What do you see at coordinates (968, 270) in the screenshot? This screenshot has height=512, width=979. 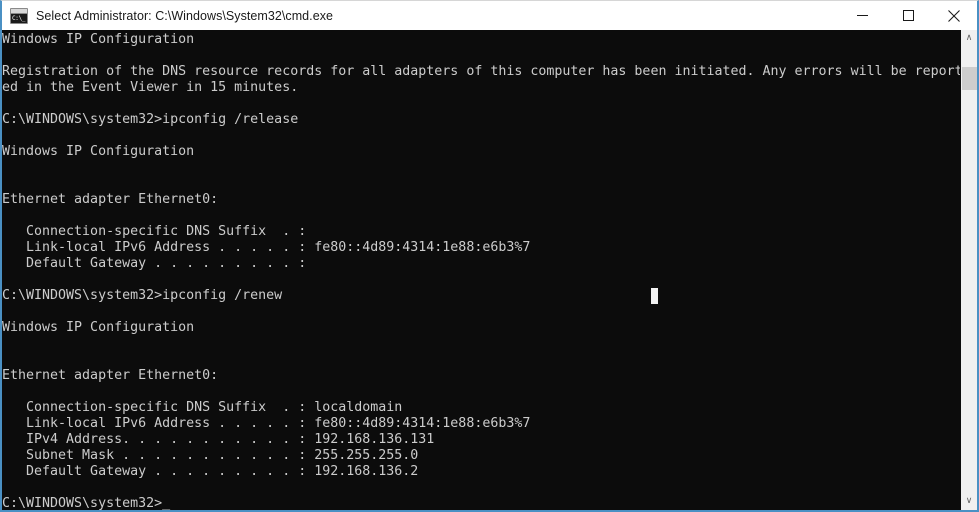 I see `console-scrollbar: ∧ ∨` at bounding box center [968, 270].